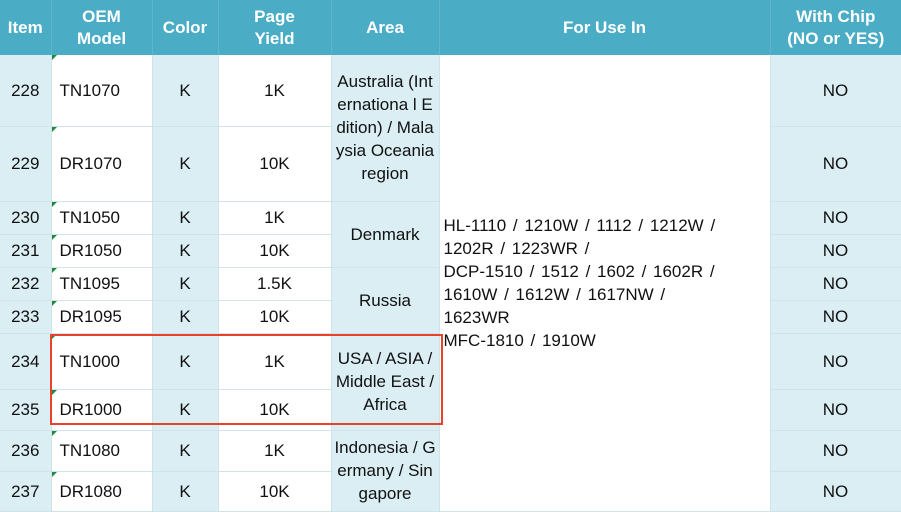  Describe the element at coordinates (476, 317) in the screenshot. I see `for-use-line: 1623WR` at that location.